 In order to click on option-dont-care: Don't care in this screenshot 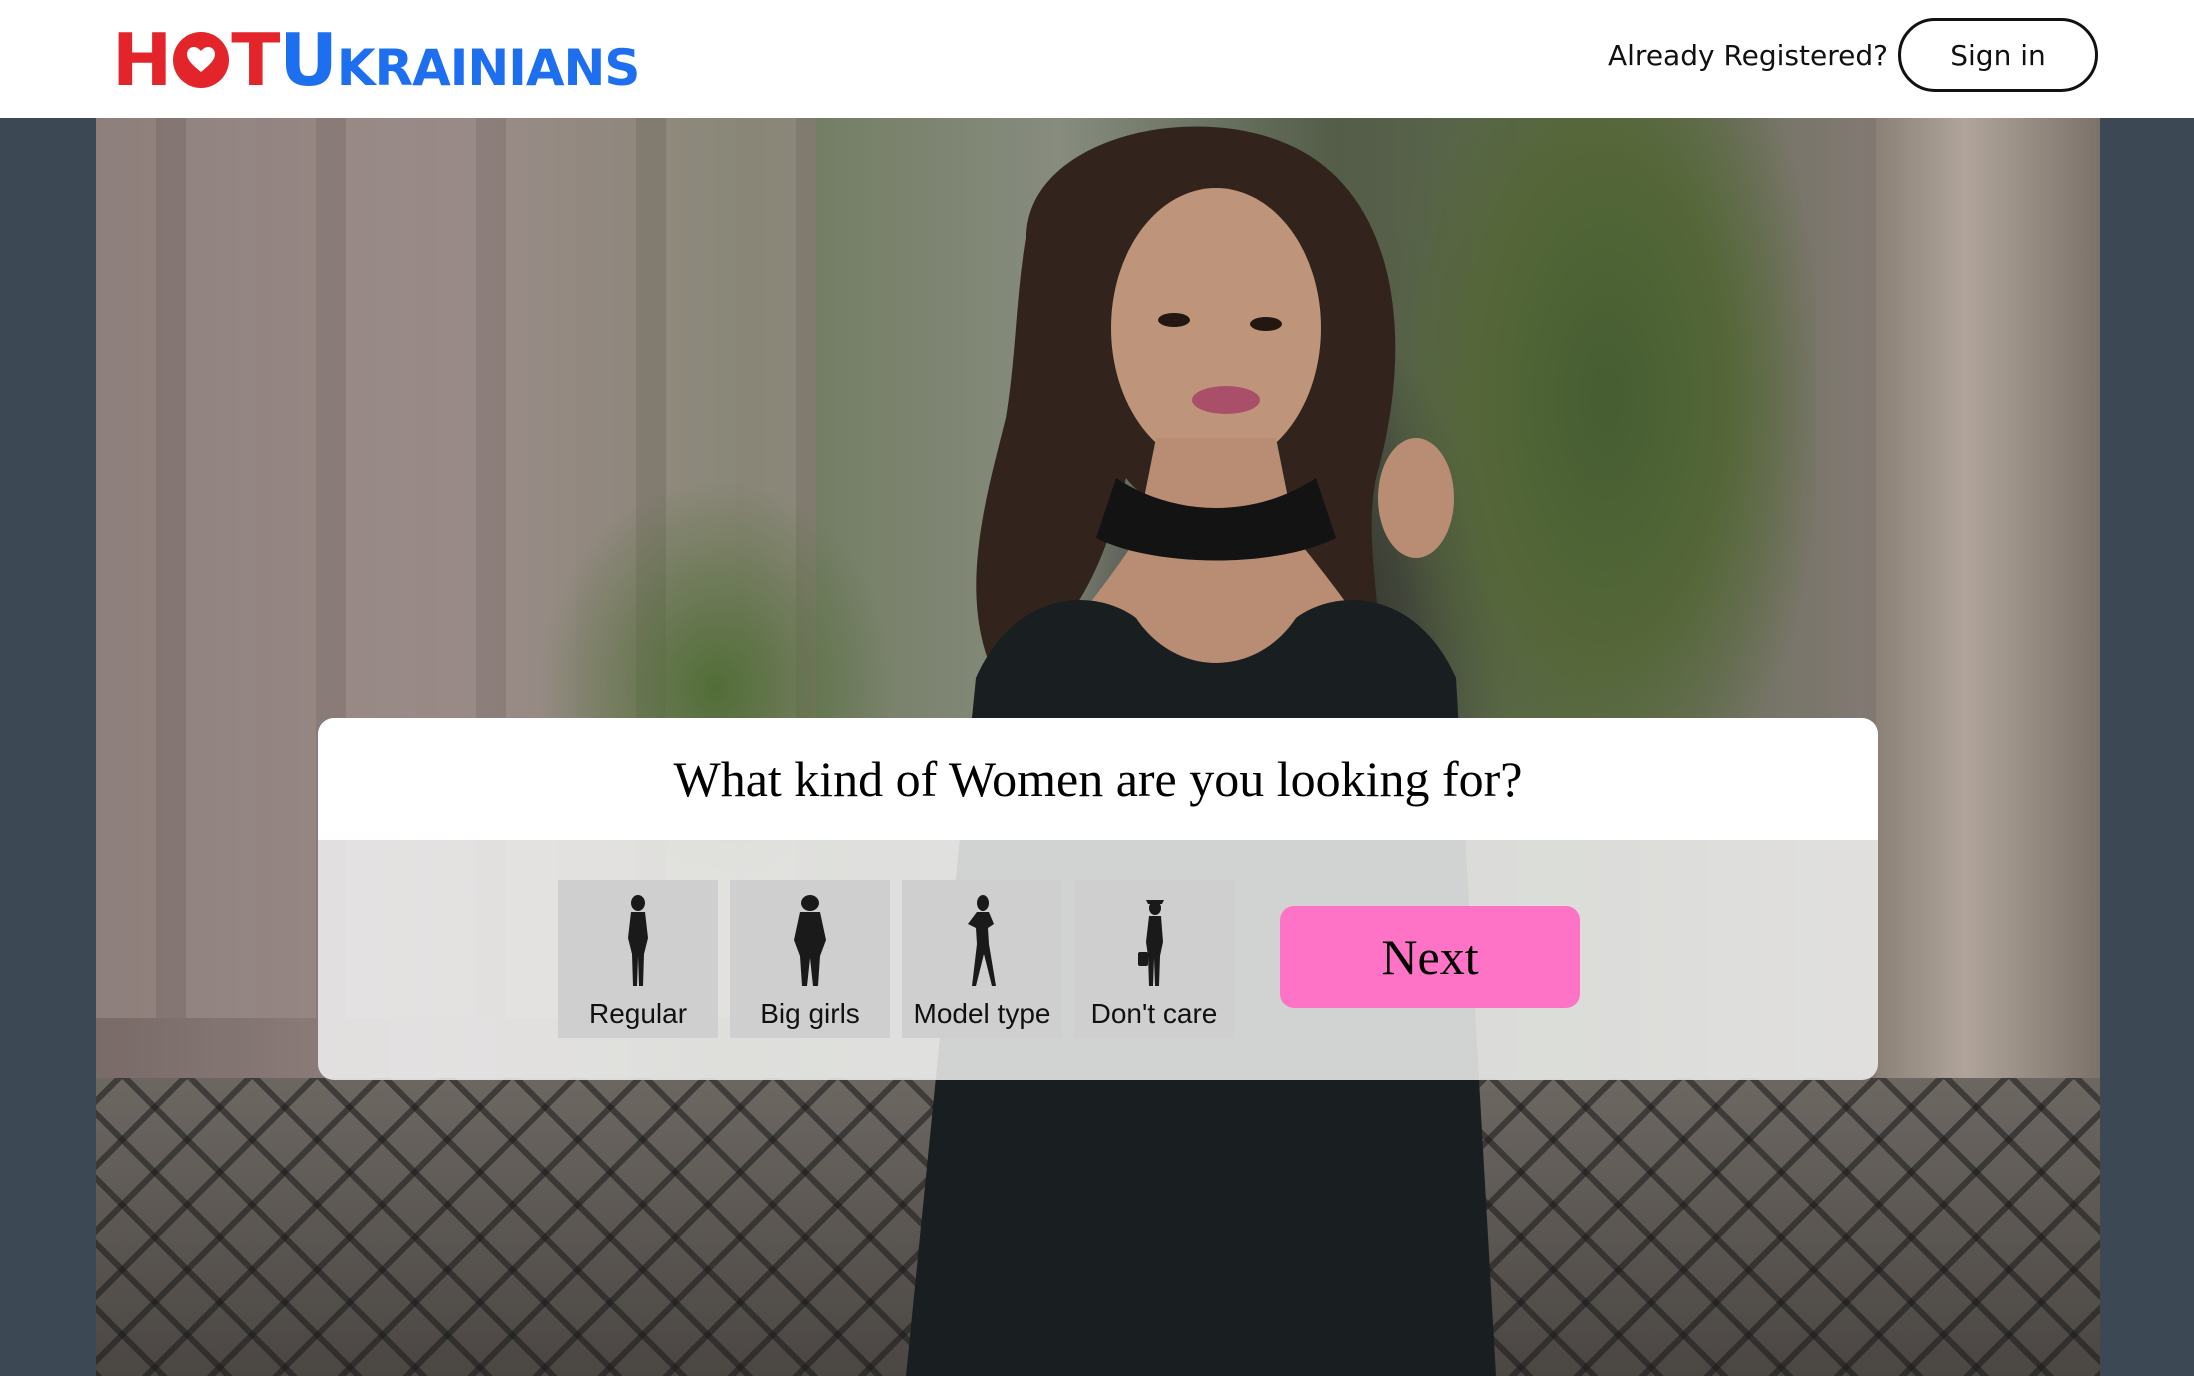, I will do `click(1154, 959)`.